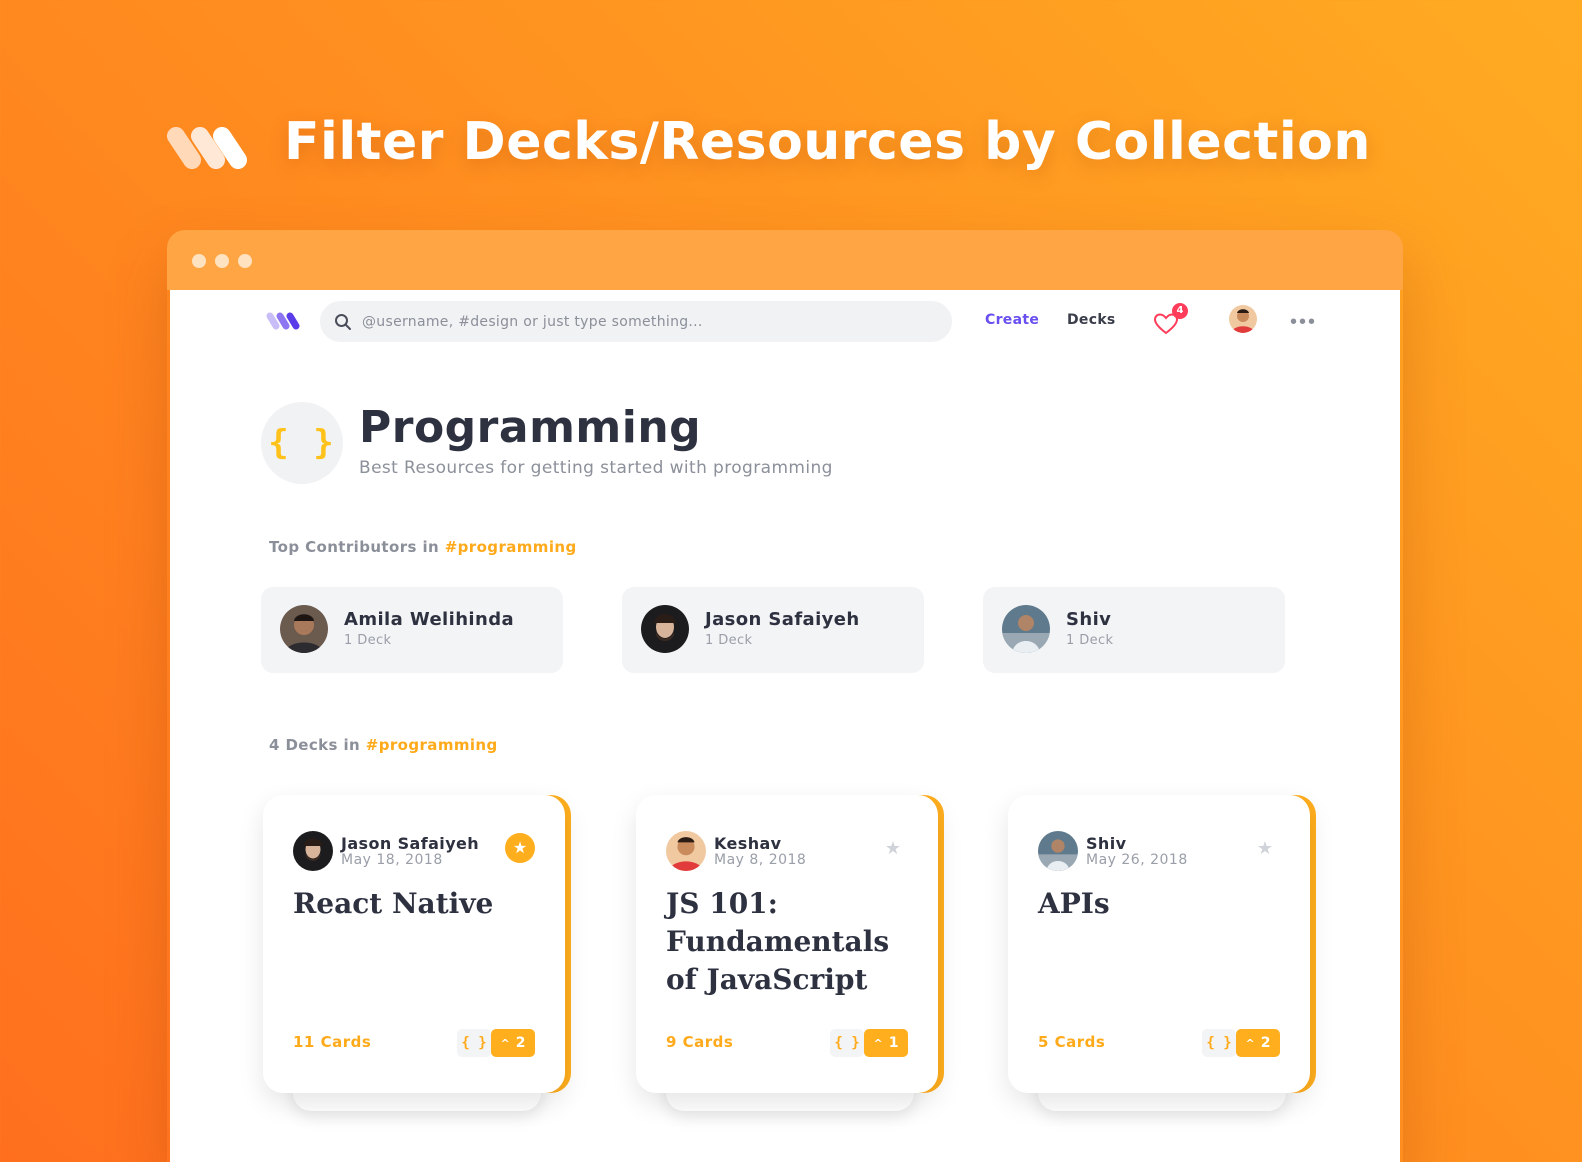 The height and width of the screenshot is (1162, 1582). What do you see at coordinates (785, 260) in the screenshot?
I see `window-title-bar` at bounding box center [785, 260].